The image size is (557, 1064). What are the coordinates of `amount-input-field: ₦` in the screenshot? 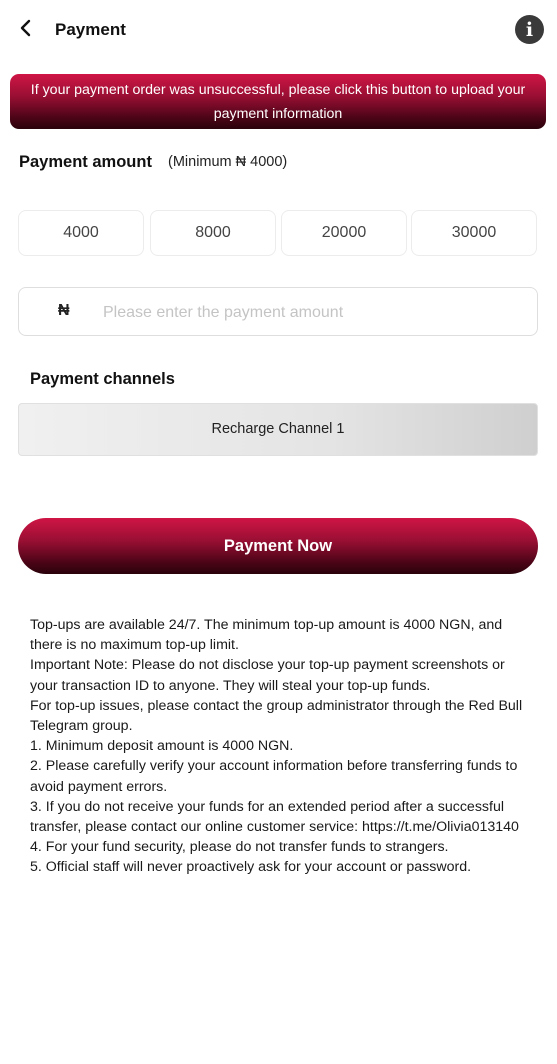 It's located at (278, 311).